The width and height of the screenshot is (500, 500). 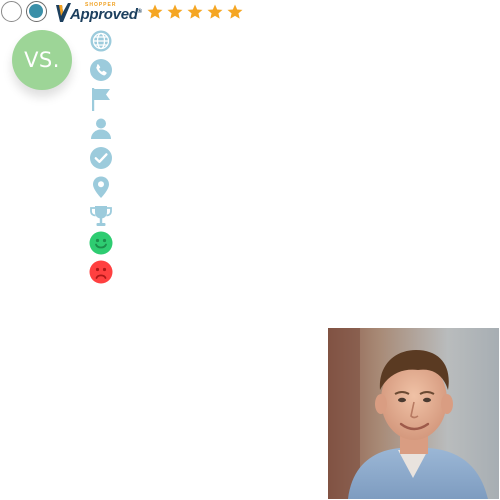 What do you see at coordinates (11, 11) in the screenshot?
I see `option-radio-unselected` at bounding box center [11, 11].